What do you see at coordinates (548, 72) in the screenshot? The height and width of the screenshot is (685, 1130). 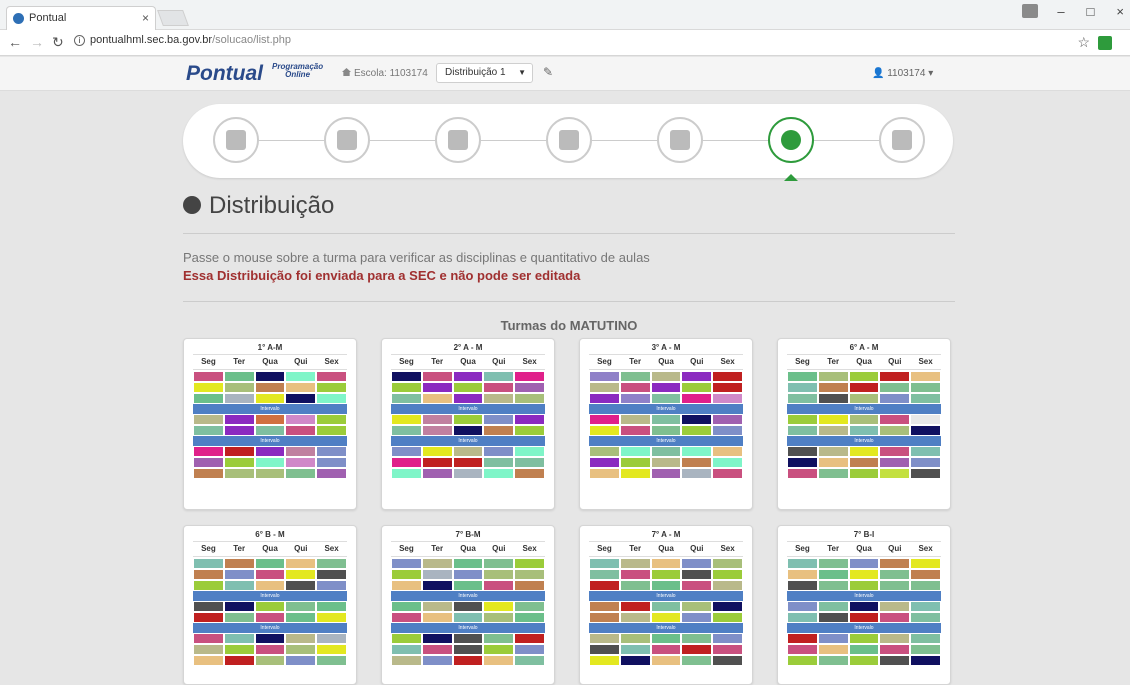 I see `pencil-icon: ✎` at bounding box center [548, 72].